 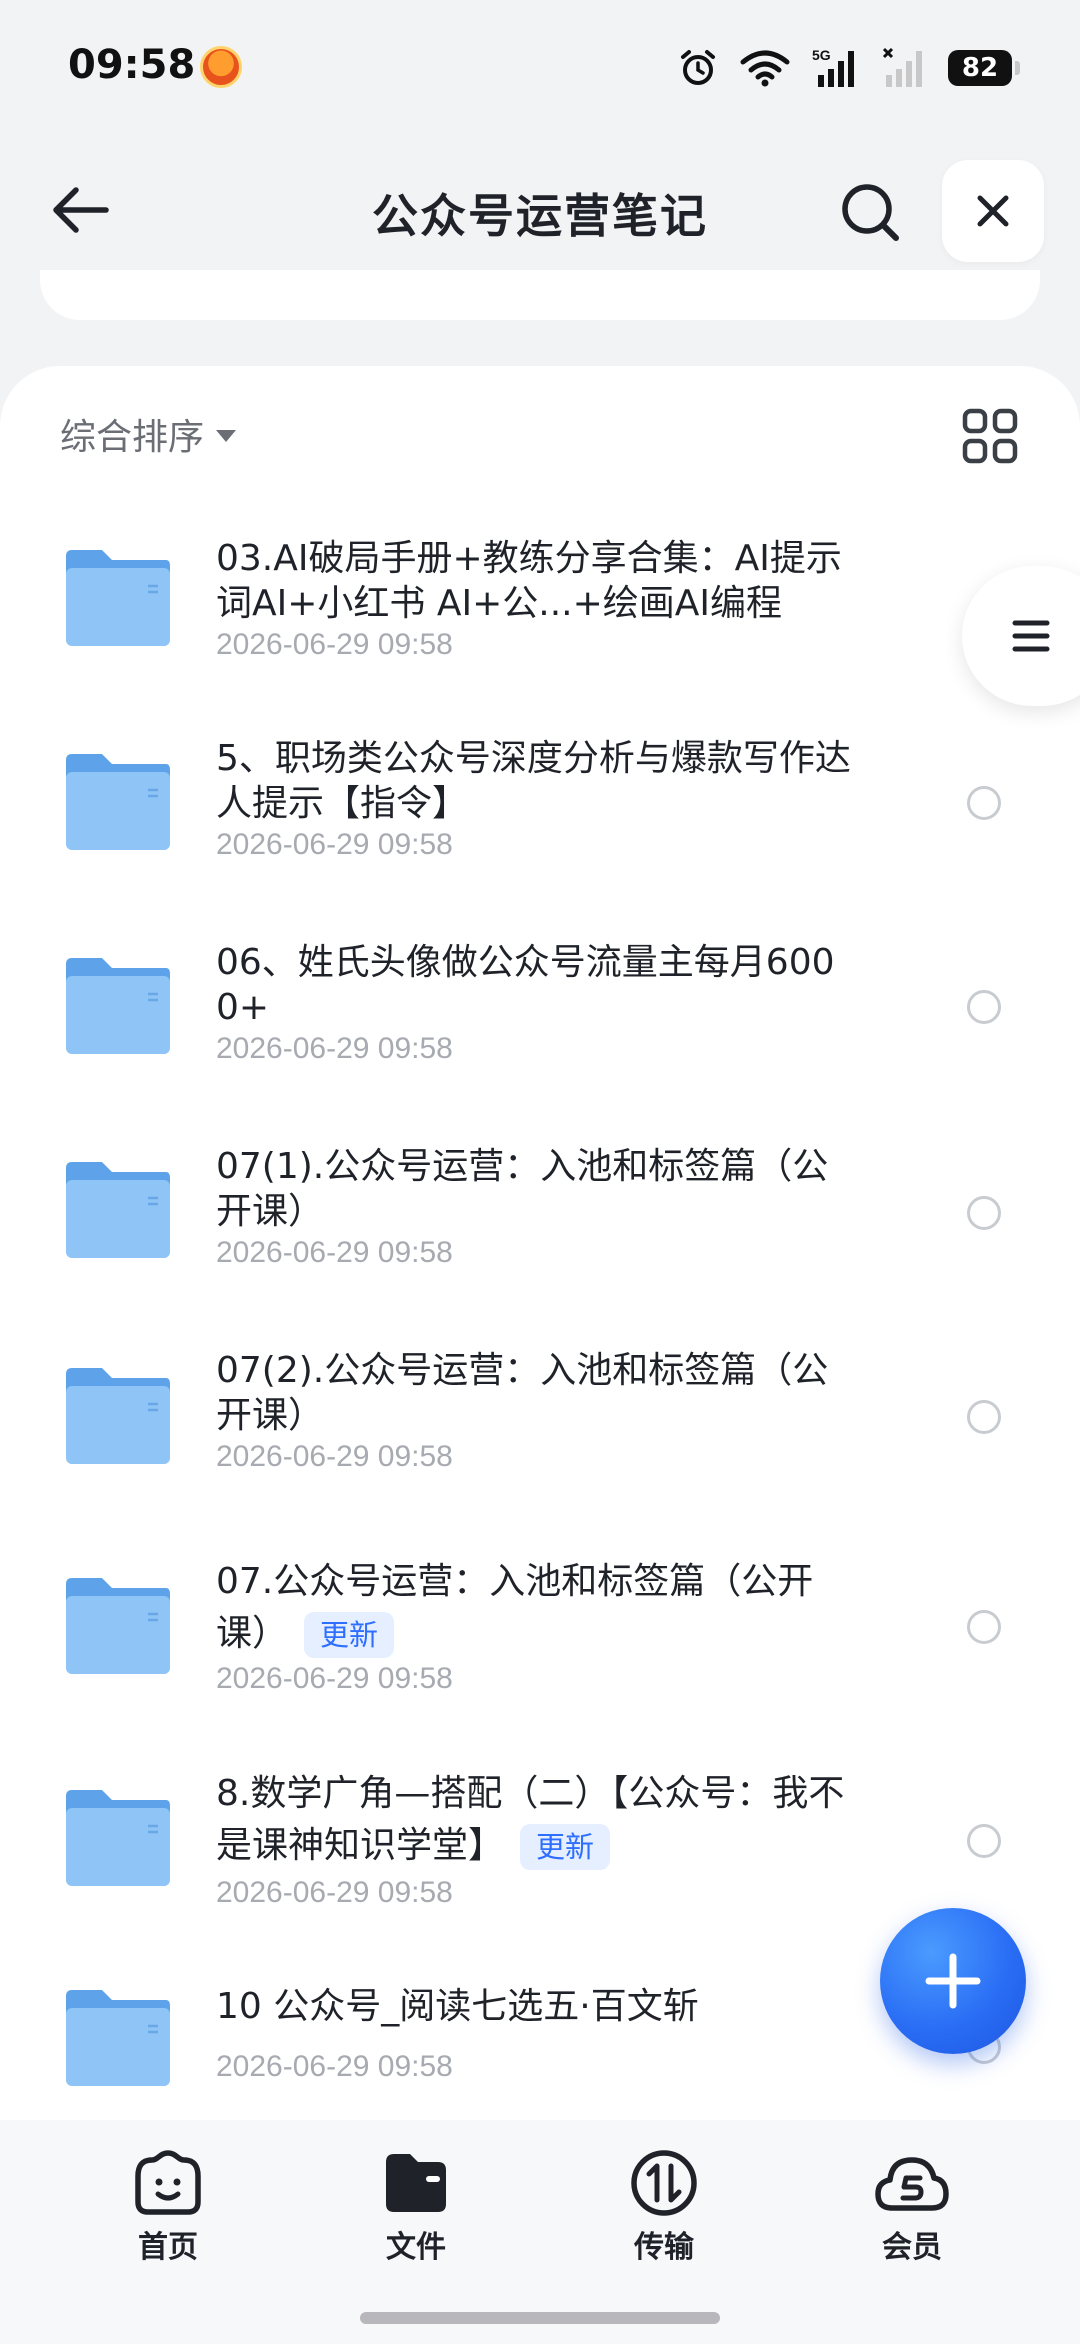 I want to click on view-toggle-button, so click(x=990, y=436).